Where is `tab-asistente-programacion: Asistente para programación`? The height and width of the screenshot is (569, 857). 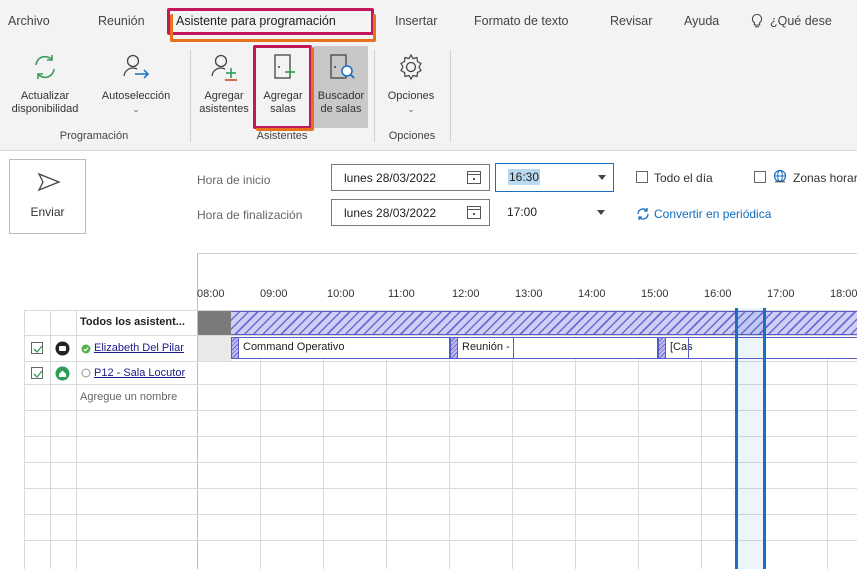
tab-asistente-programacion: Asistente para programación is located at coordinates (256, 21).